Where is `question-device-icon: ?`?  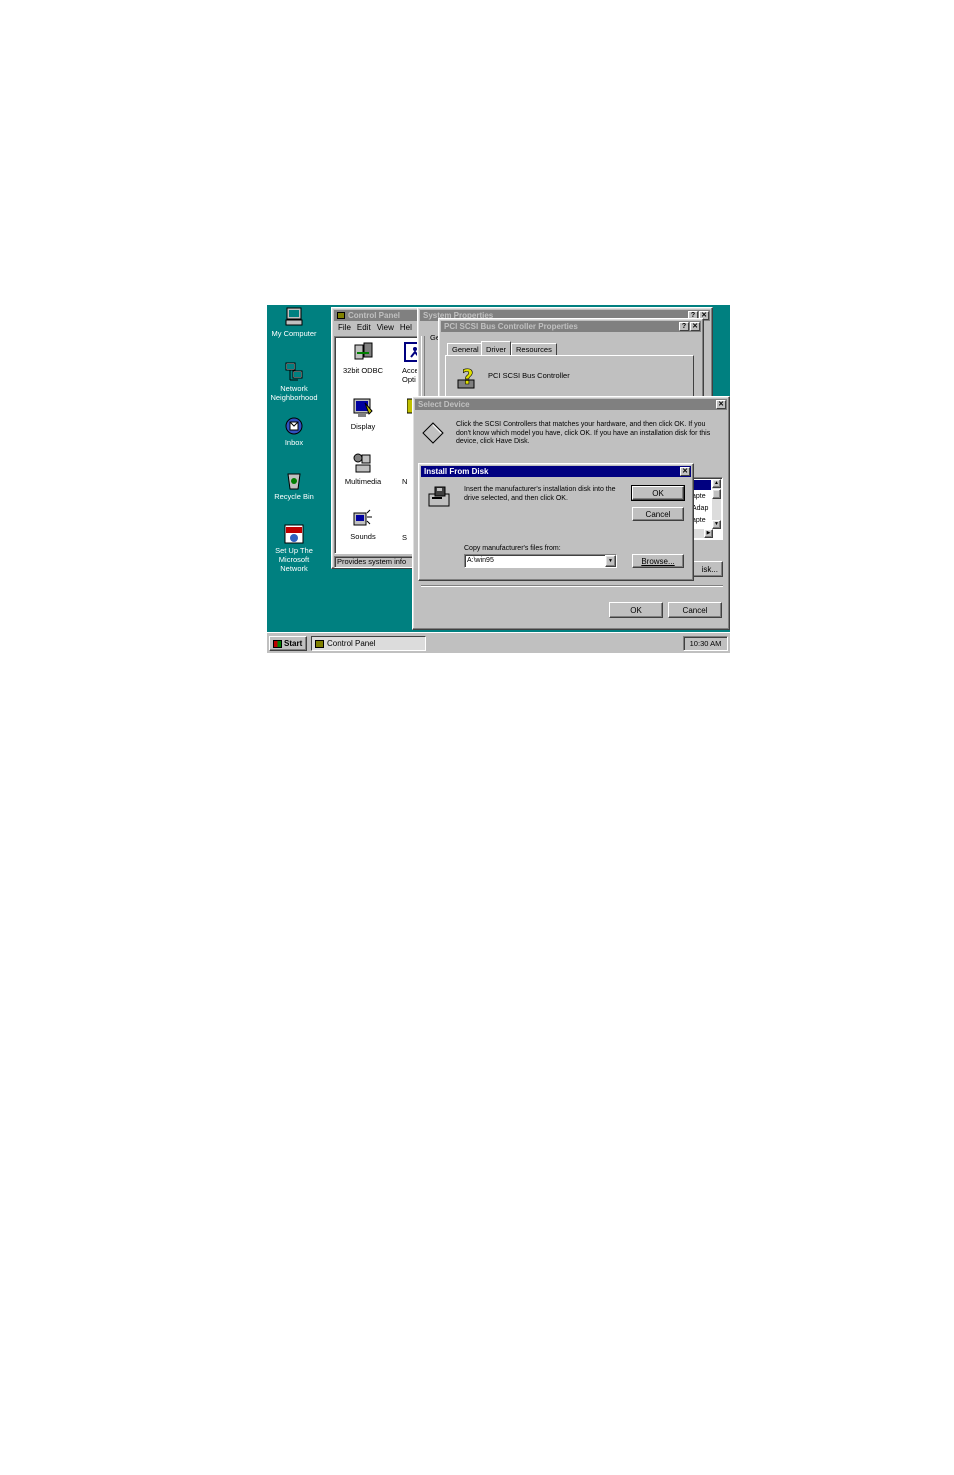
question-device-icon: ? is located at coordinates (468, 377).